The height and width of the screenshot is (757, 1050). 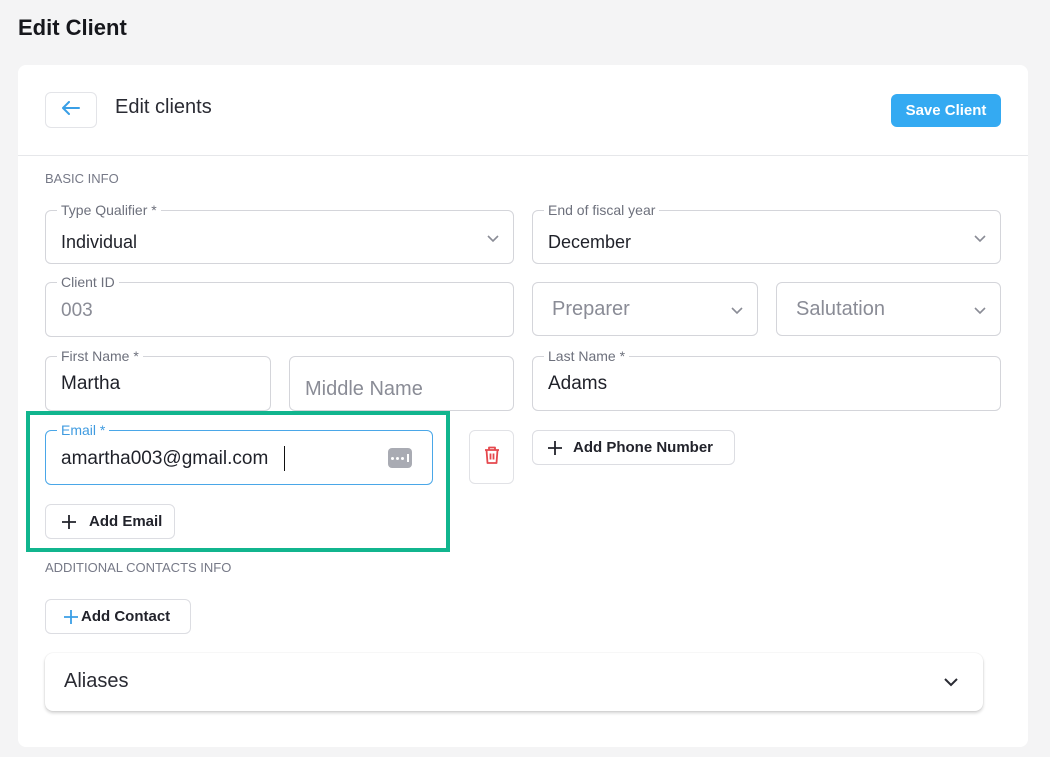 What do you see at coordinates (364, 389) in the screenshot?
I see `middle-name-placeholder: Middle Name` at bounding box center [364, 389].